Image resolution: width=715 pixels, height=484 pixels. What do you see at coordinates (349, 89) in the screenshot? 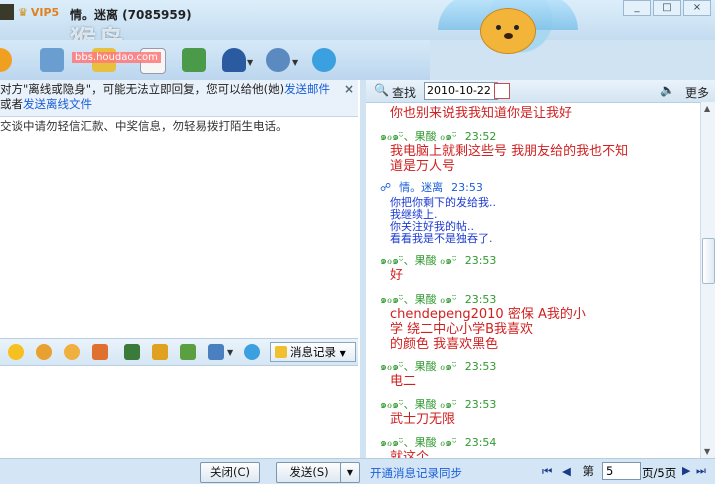
I see `close-notice-icon: ×` at bounding box center [349, 89].